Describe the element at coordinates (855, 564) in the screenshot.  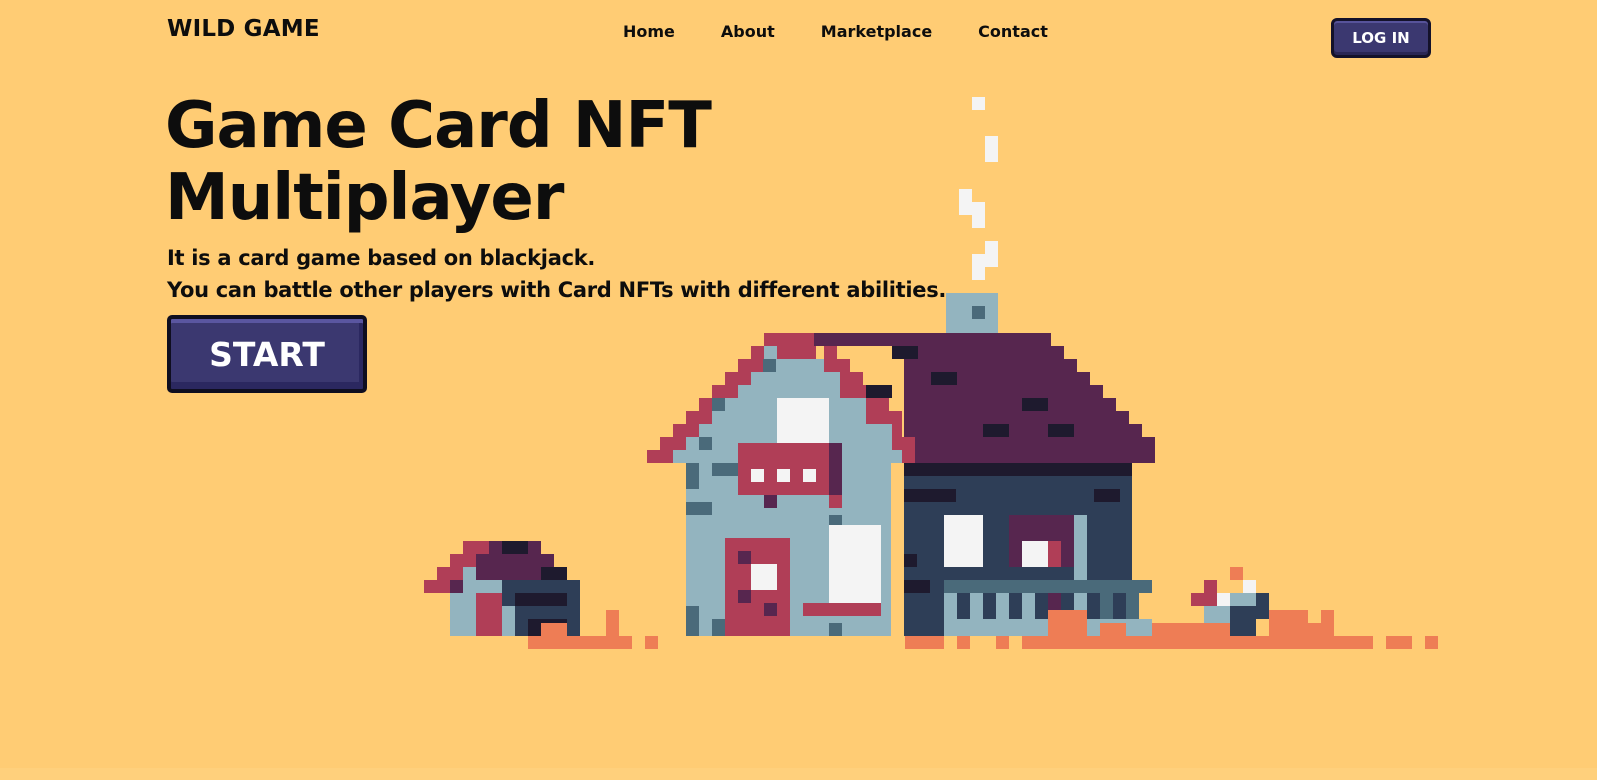
I see `side-window` at that location.